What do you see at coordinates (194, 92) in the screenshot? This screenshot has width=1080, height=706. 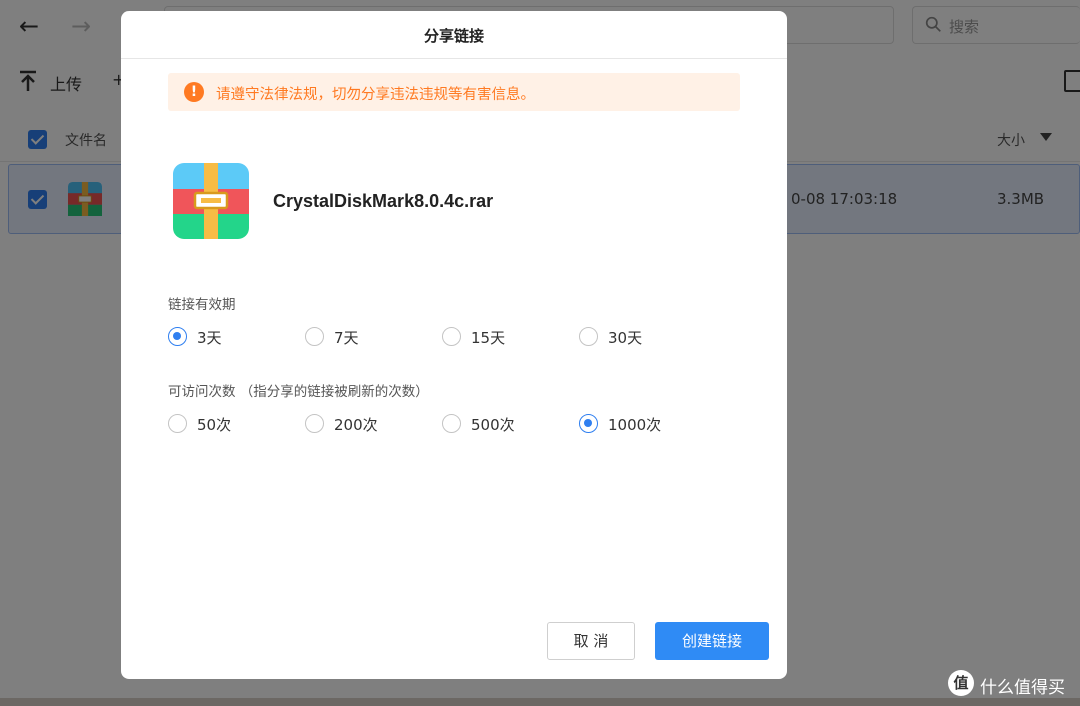 I see `warning-icon: !` at bounding box center [194, 92].